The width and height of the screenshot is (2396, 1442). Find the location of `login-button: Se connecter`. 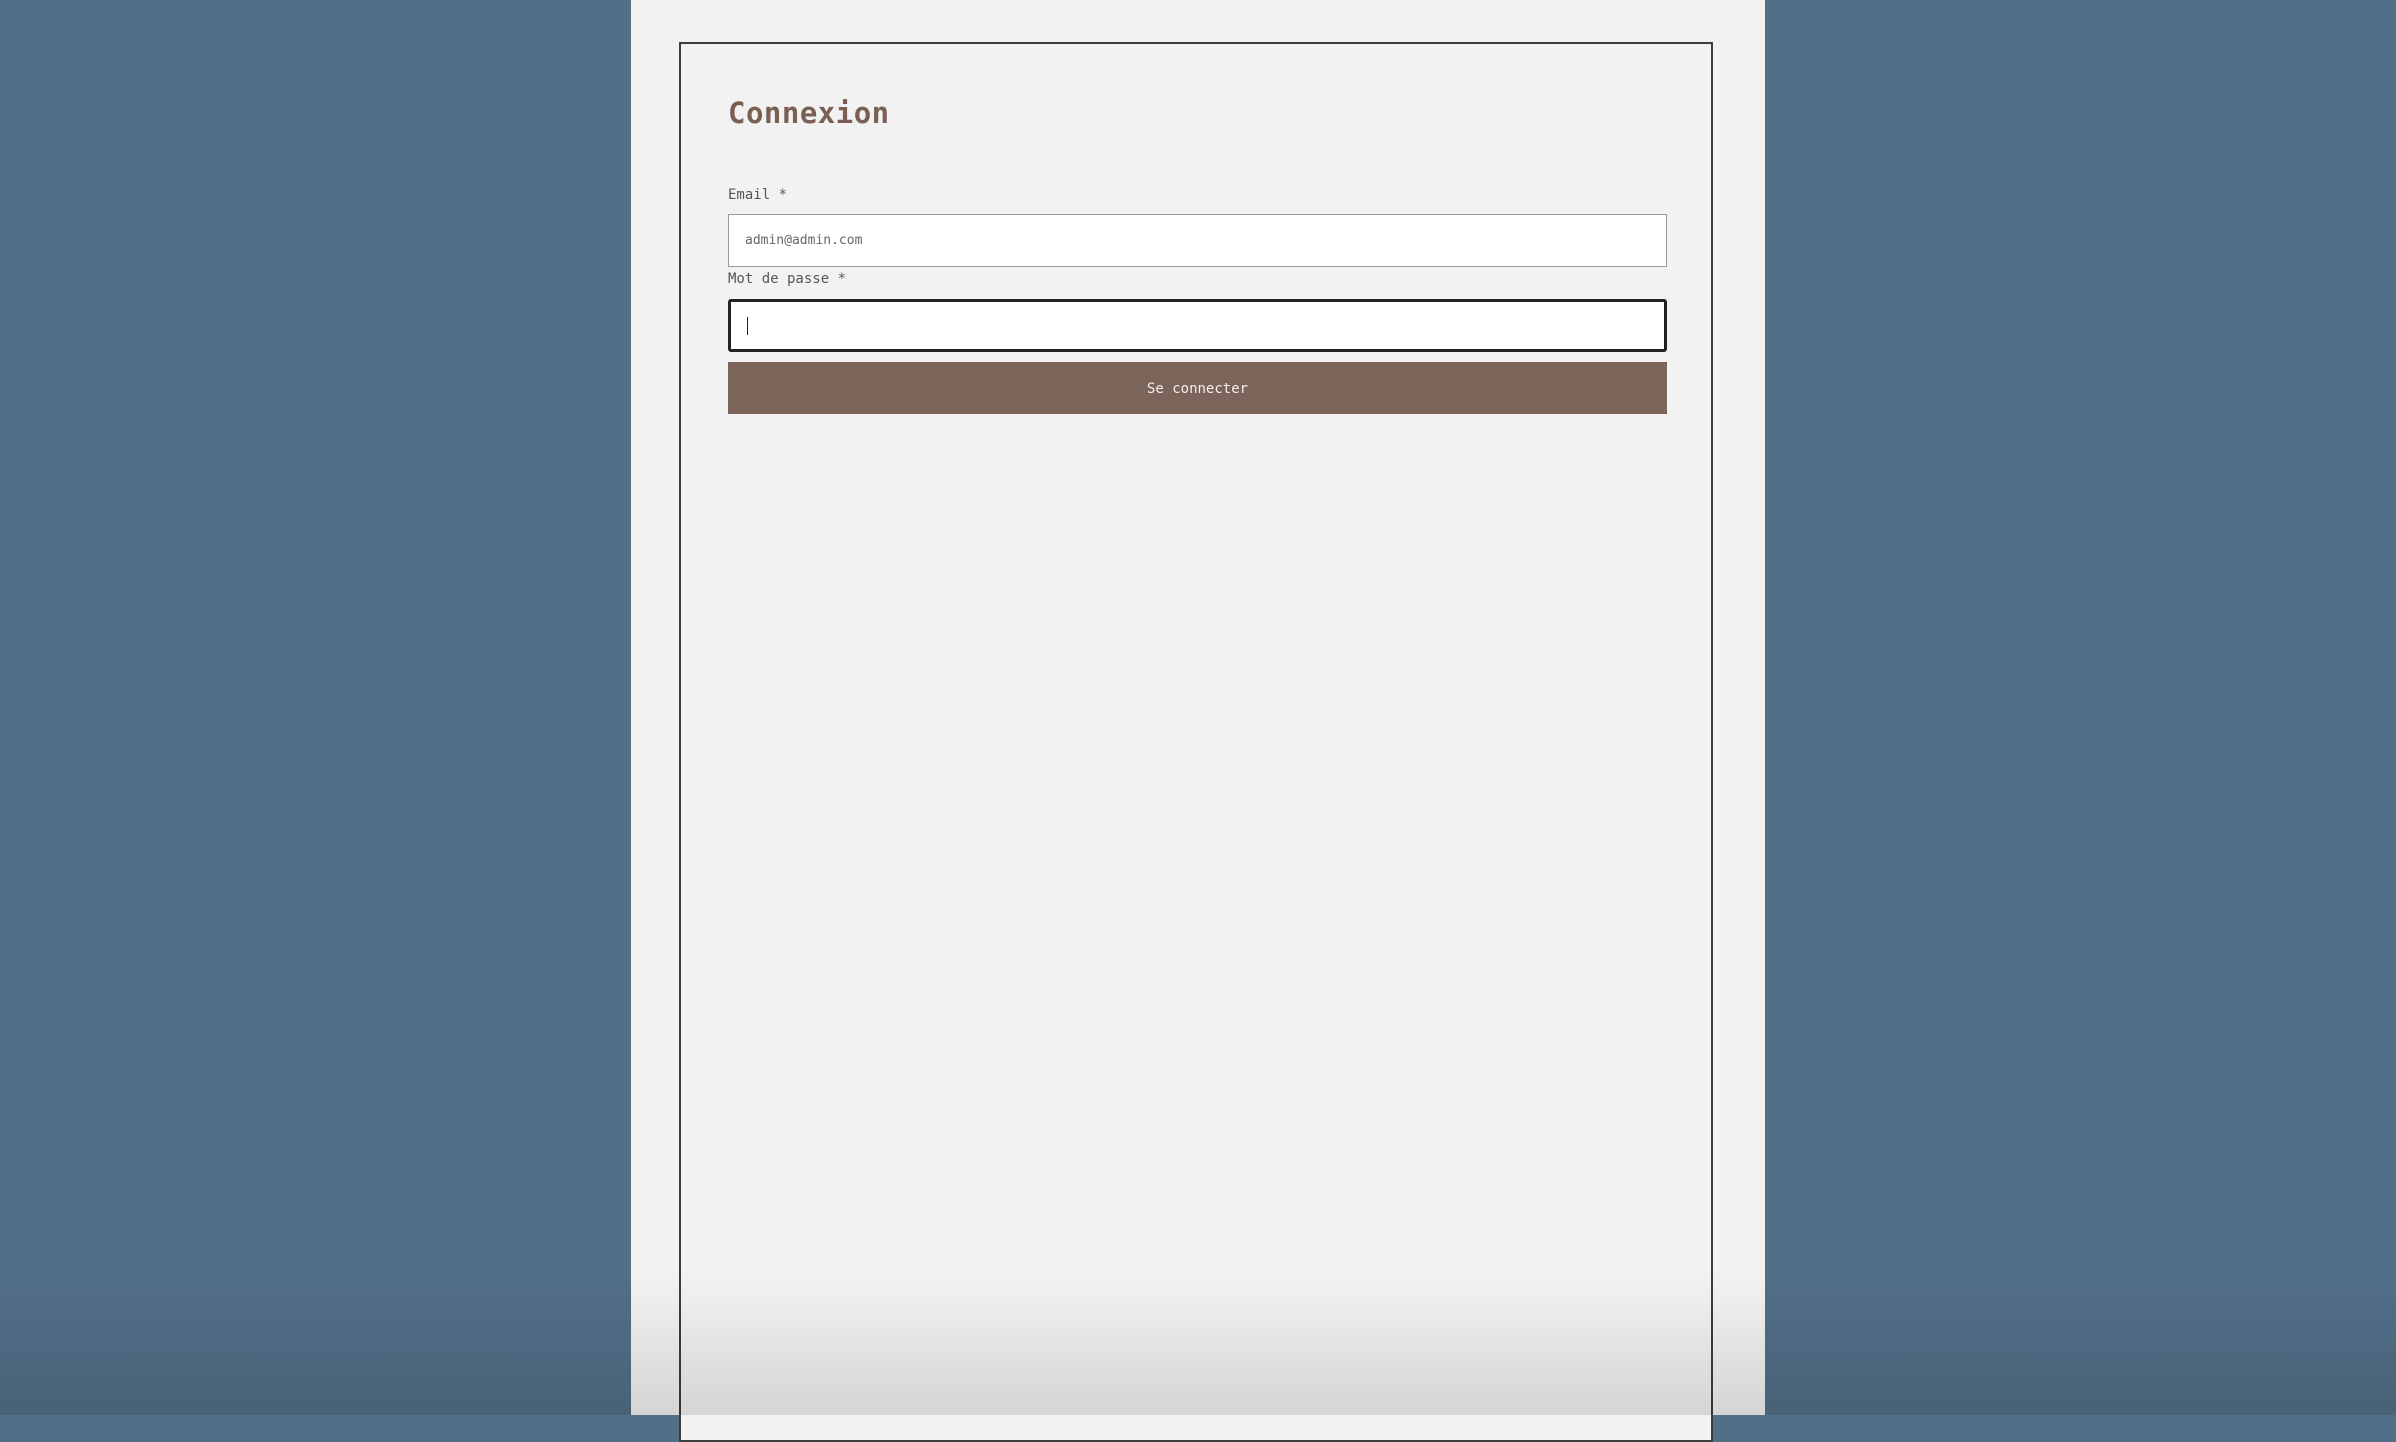

login-button: Se connecter is located at coordinates (1197, 388).